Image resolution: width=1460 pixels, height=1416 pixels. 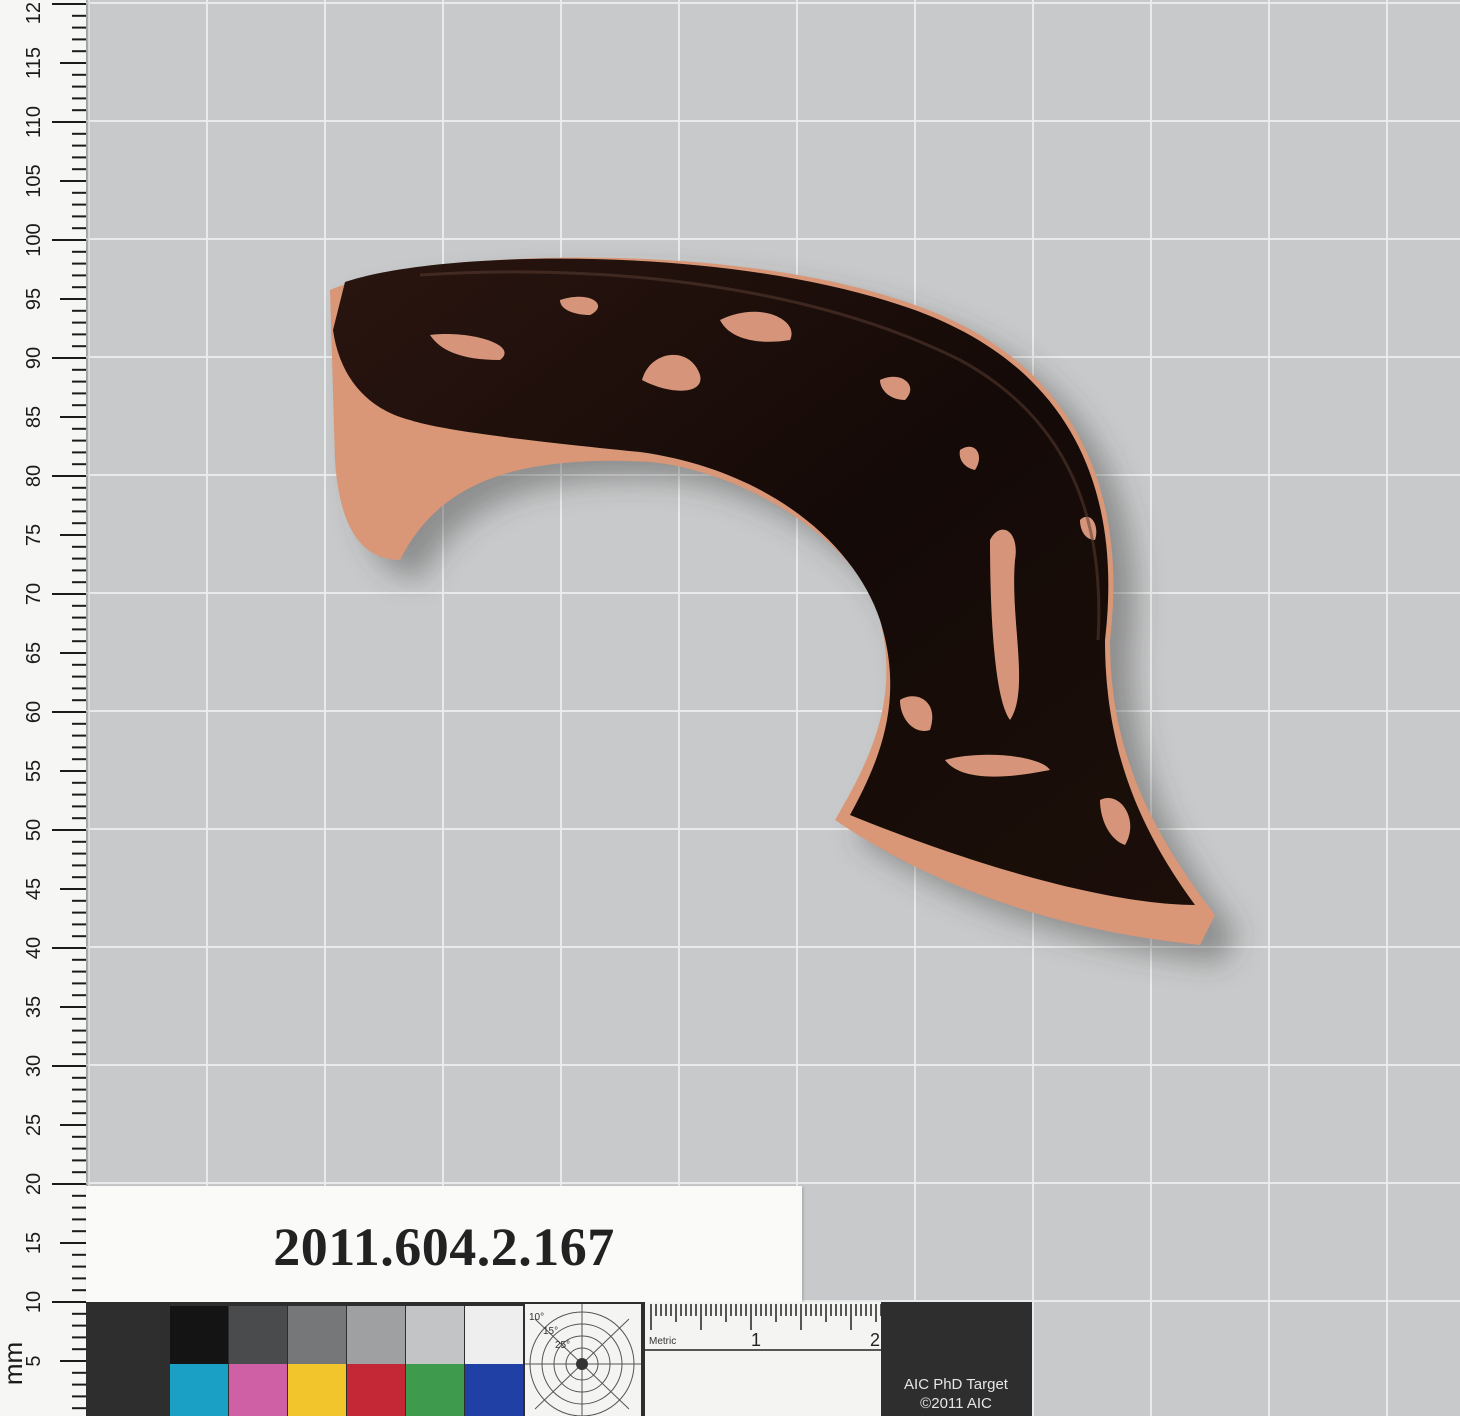 What do you see at coordinates (536, 1317) in the screenshot?
I see `angle-label: 10°` at bounding box center [536, 1317].